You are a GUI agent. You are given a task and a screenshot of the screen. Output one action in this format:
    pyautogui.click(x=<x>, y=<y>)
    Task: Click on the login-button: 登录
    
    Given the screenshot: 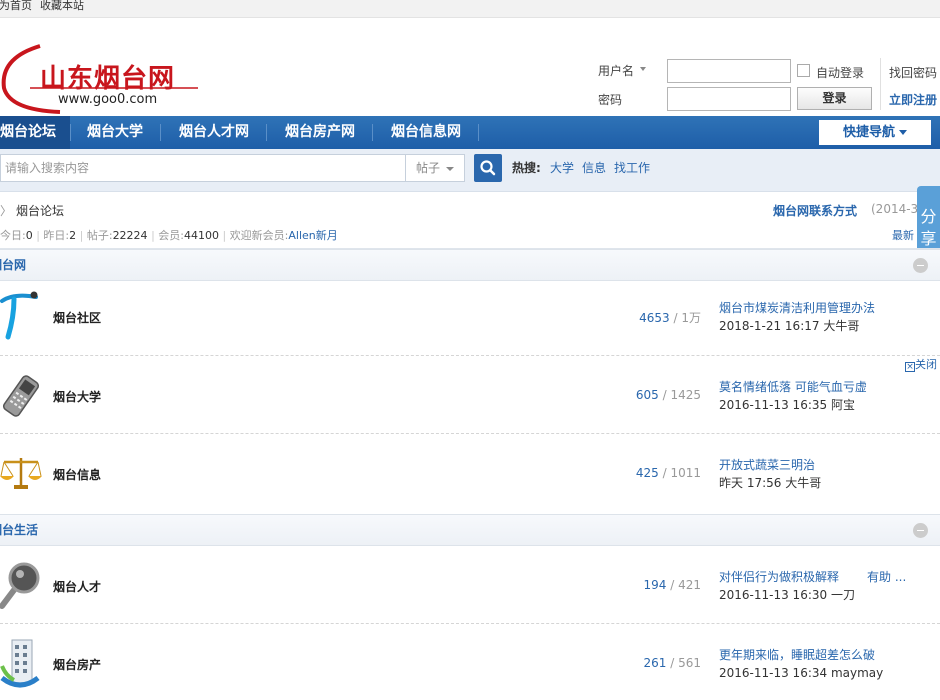 What is the action you would take?
    pyautogui.click(x=834, y=98)
    